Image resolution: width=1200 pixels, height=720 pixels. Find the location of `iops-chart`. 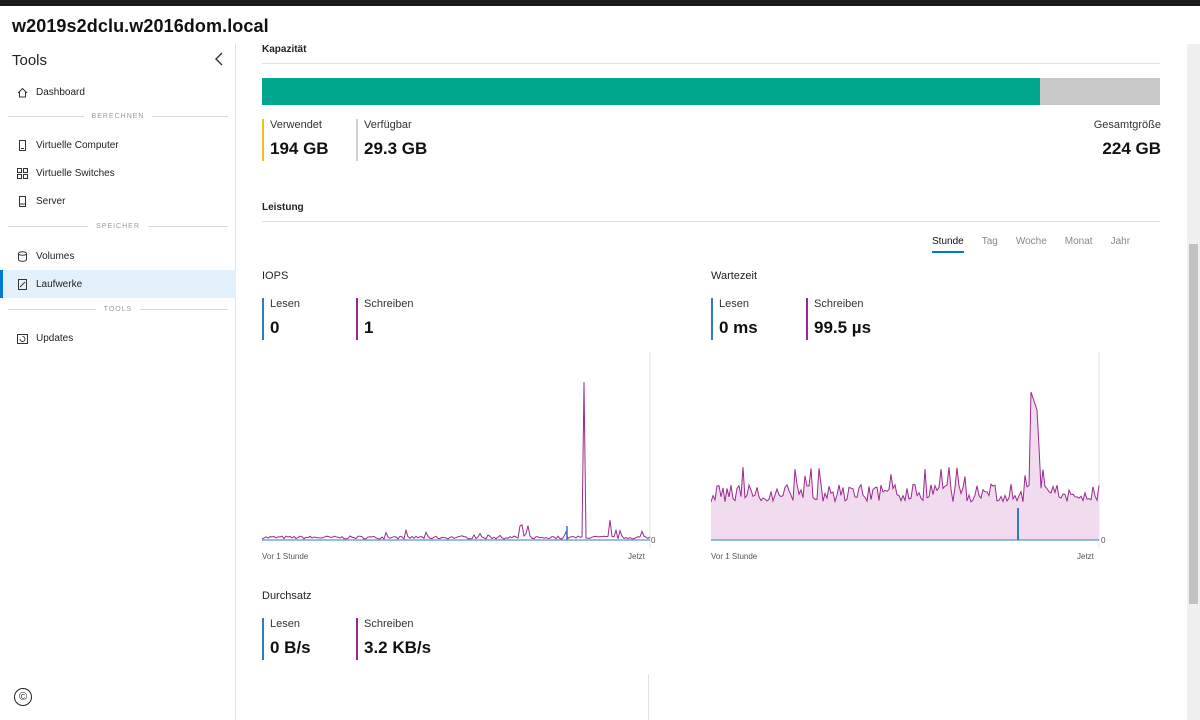

iops-chart is located at coordinates (456, 450).